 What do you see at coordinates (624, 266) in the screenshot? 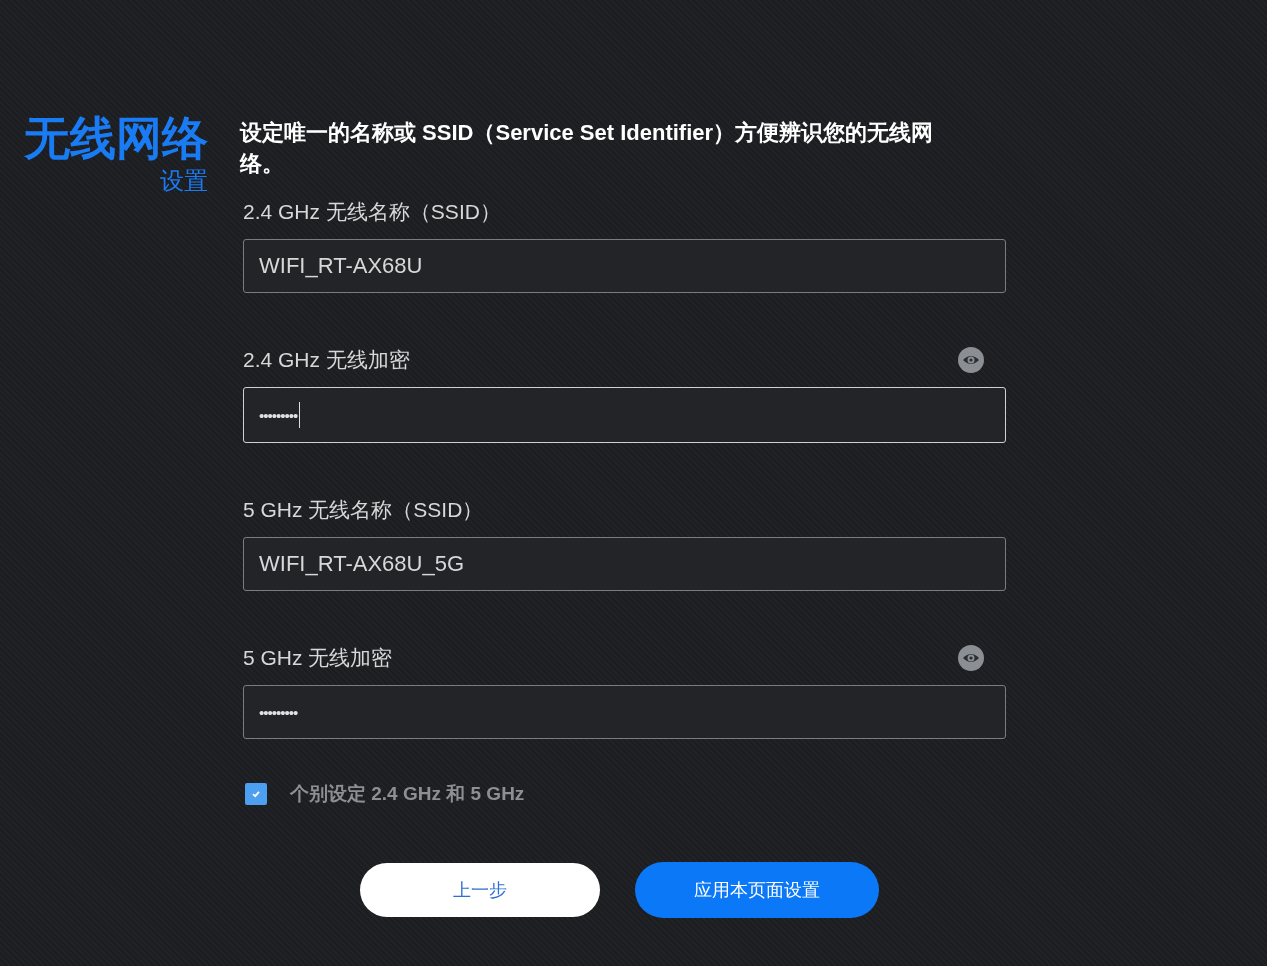
I see `input-field: WIFI_RT-AX68U` at bounding box center [624, 266].